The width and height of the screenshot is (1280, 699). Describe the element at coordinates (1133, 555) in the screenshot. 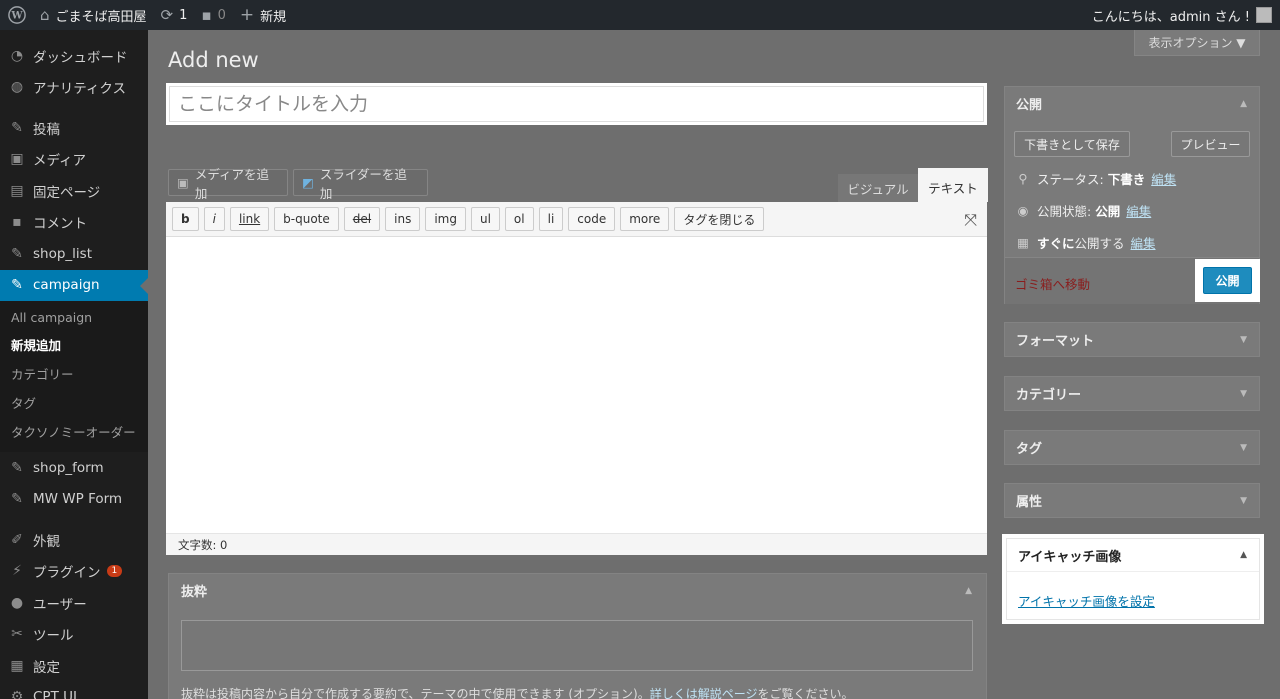

I see `featured-image-header: アイキャッチ画像 ▲` at that location.